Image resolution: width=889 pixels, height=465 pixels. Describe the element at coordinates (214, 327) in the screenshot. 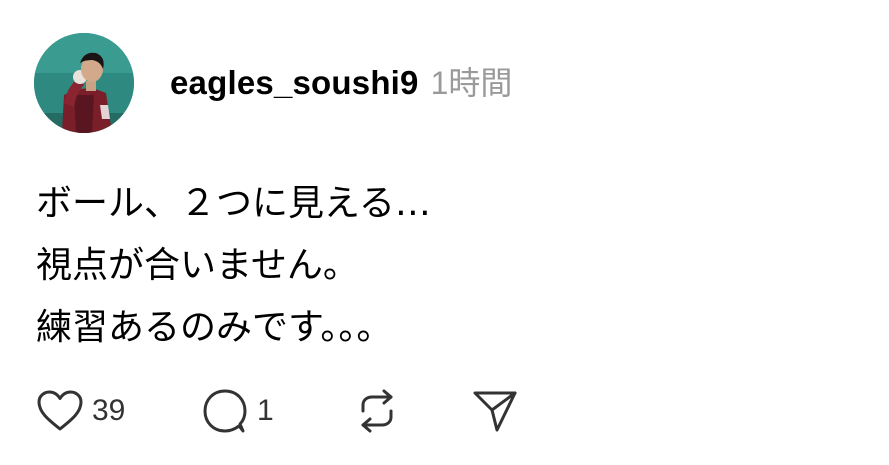

I see `post-text-line: 練習あるのみです。。。` at that location.